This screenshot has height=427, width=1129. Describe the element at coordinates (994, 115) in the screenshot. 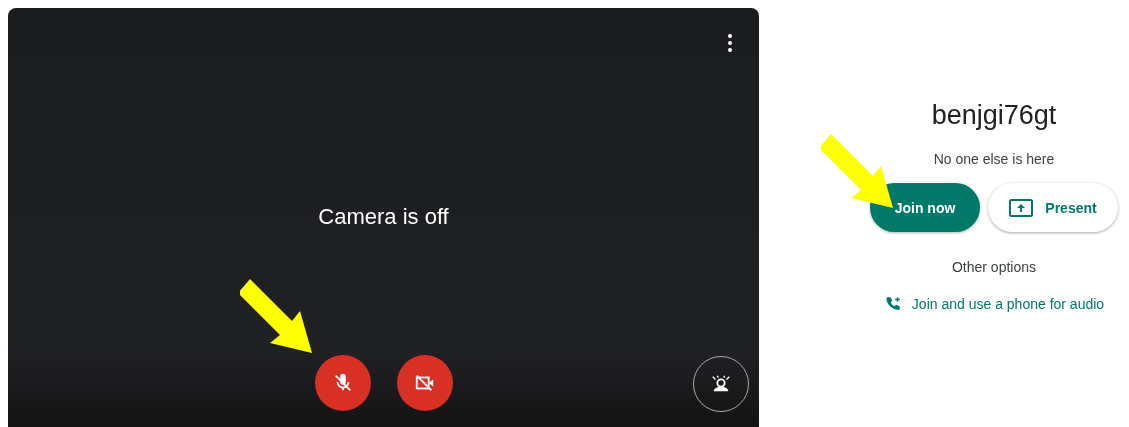

I see `meeting-code: benjgi76gt` at that location.